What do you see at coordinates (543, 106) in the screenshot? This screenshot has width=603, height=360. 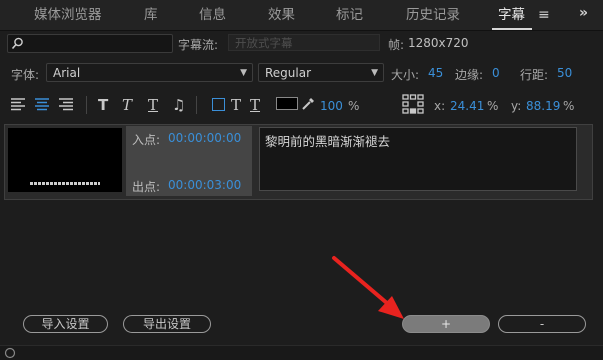 I see `y-value: 88.19` at bounding box center [543, 106].